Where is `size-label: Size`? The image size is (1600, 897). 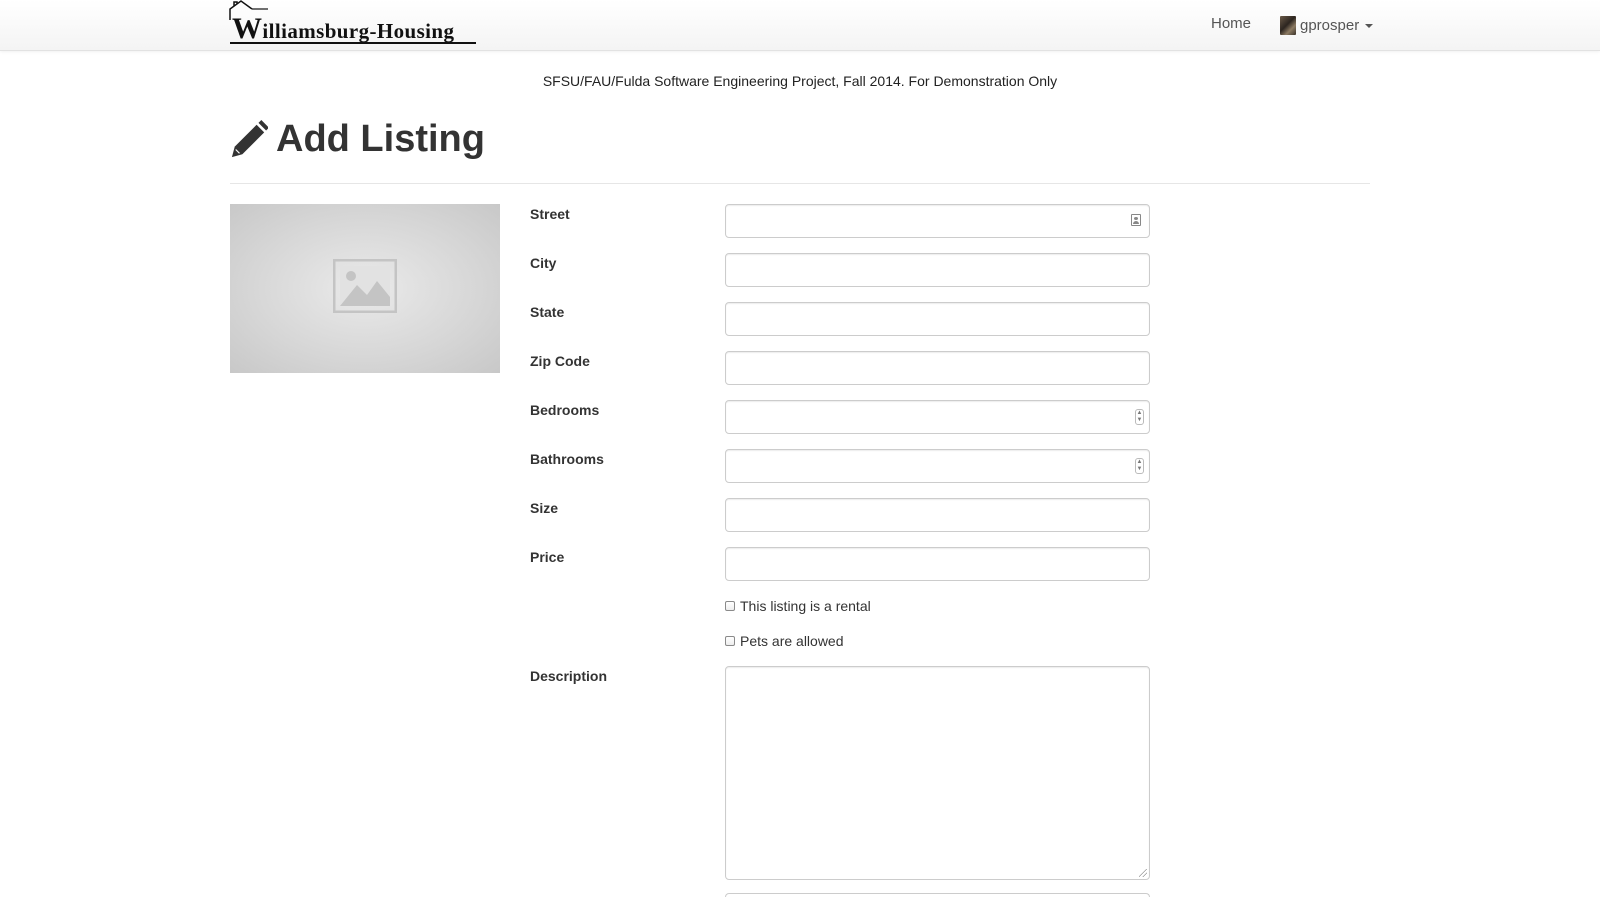 size-label: Size is located at coordinates (544, 508).